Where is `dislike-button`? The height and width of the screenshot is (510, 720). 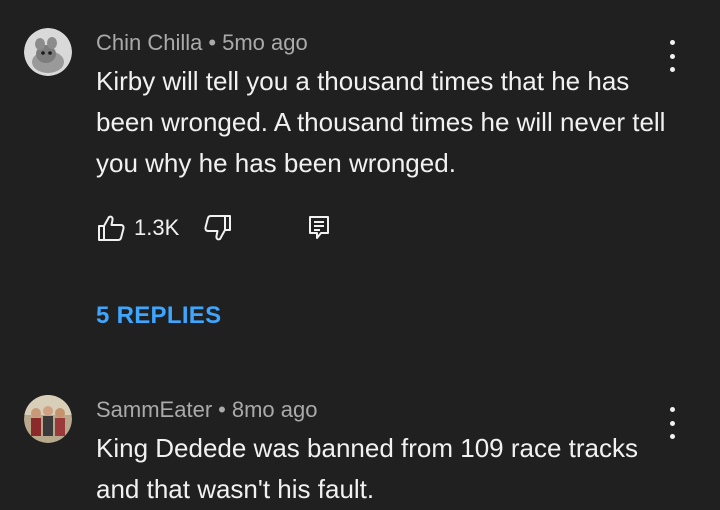
dislike-button is located at coordinates (218, 228).